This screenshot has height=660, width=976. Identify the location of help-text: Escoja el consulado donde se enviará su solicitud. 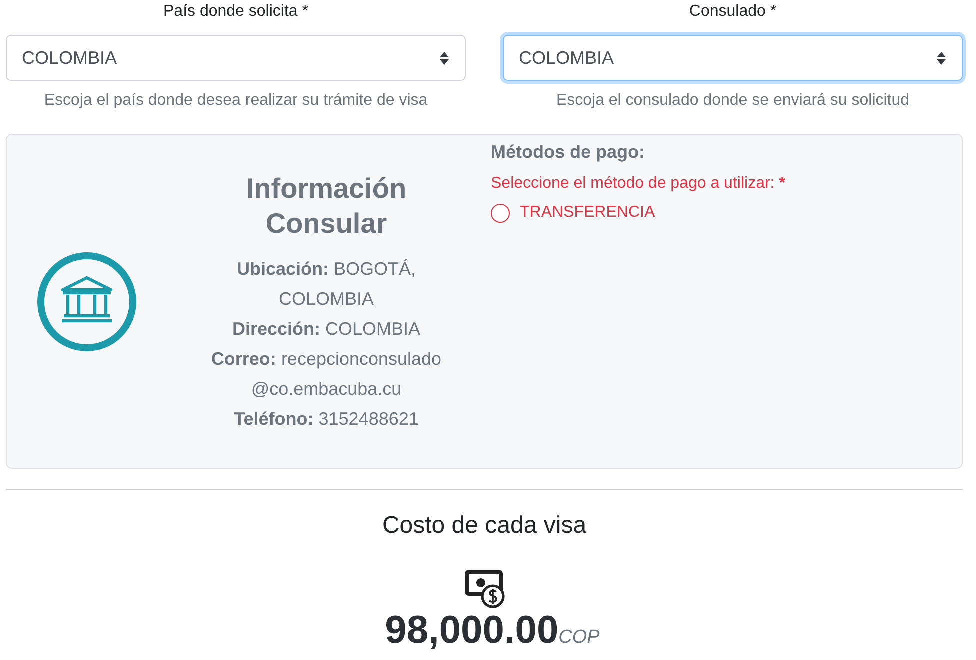
(733, 101).